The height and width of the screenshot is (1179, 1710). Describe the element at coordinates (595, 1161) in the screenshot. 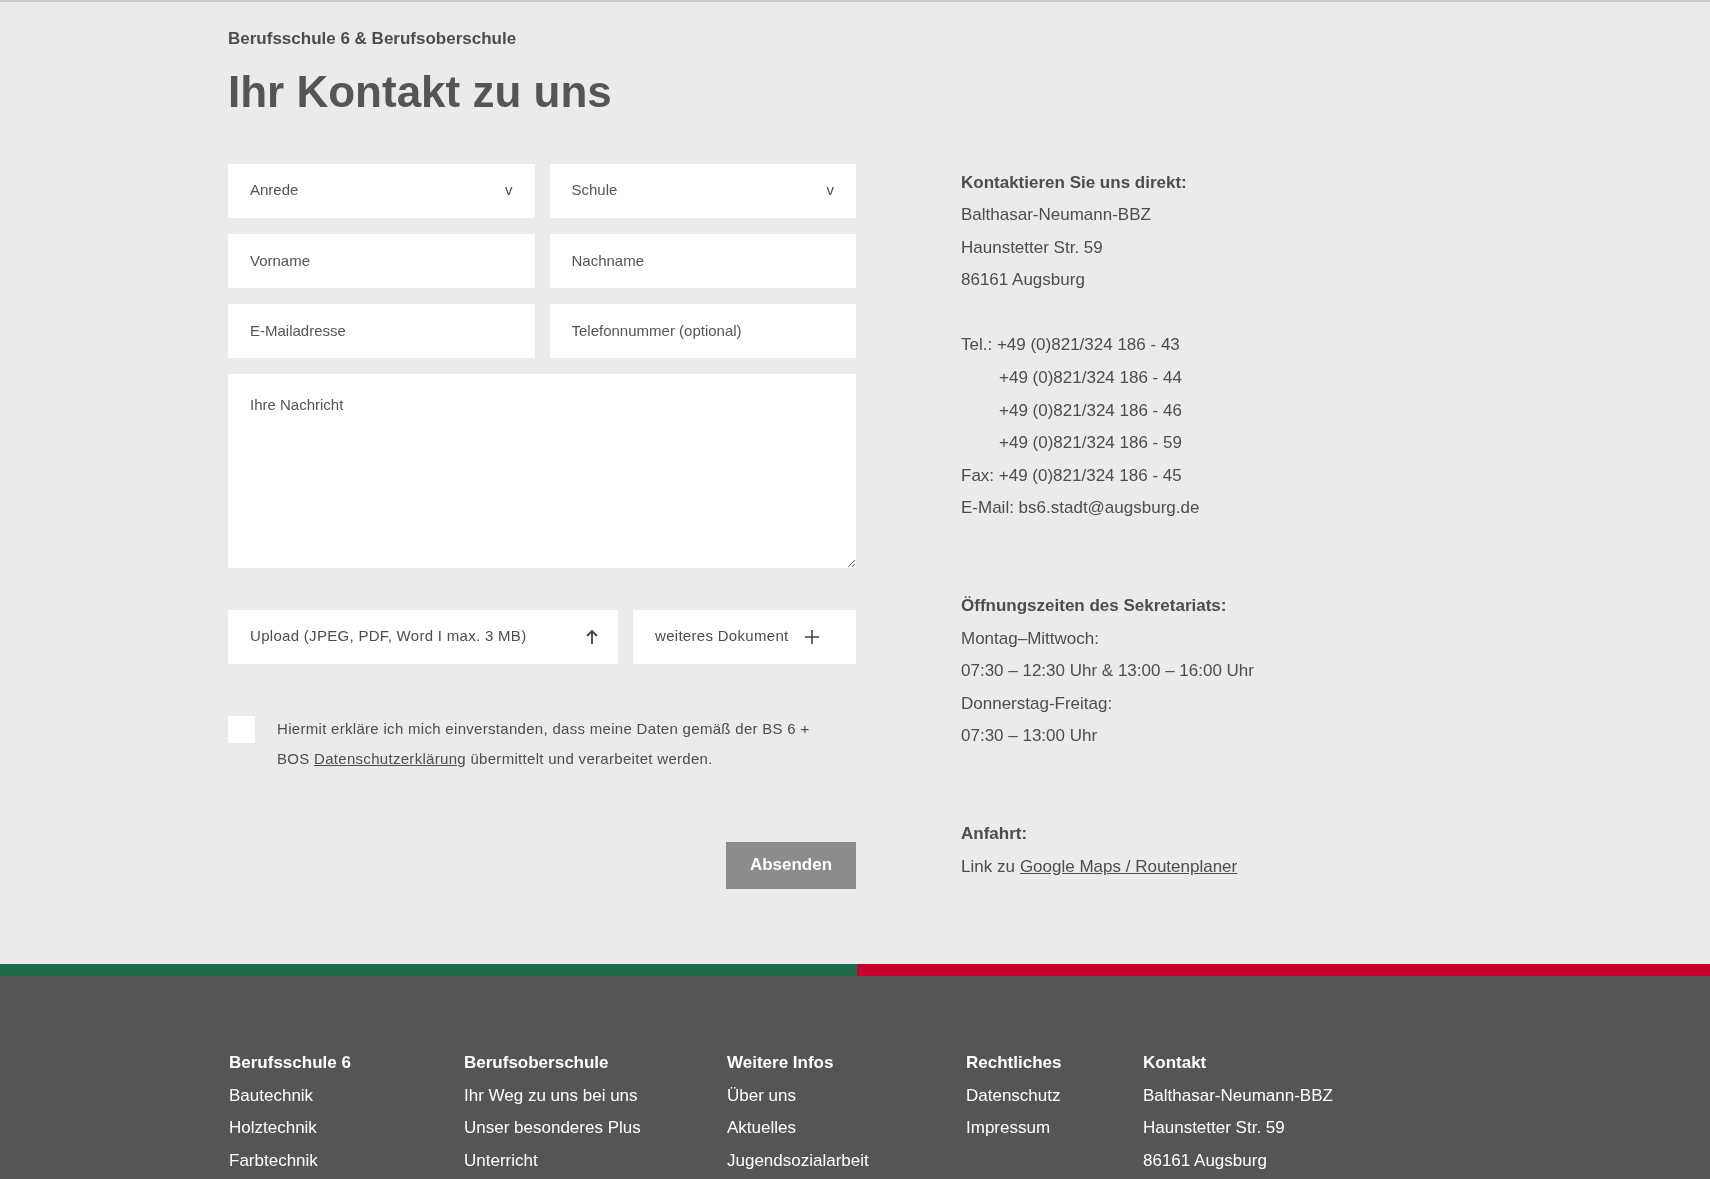

I see `footer-link: Unterricht` at that location.